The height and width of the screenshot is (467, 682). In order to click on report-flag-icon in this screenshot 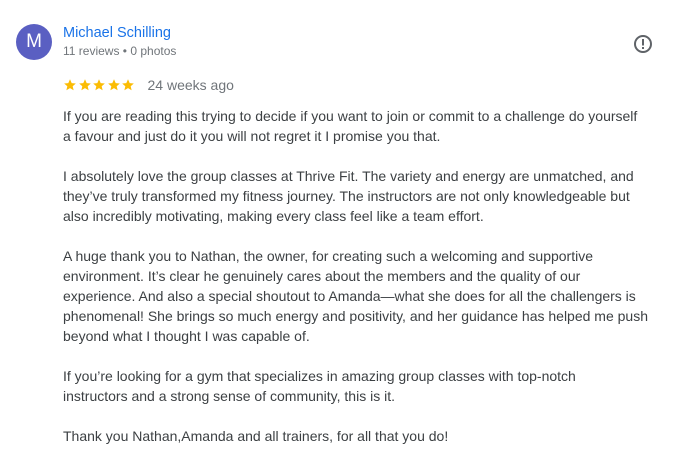, I will do `click(643, 44)`.